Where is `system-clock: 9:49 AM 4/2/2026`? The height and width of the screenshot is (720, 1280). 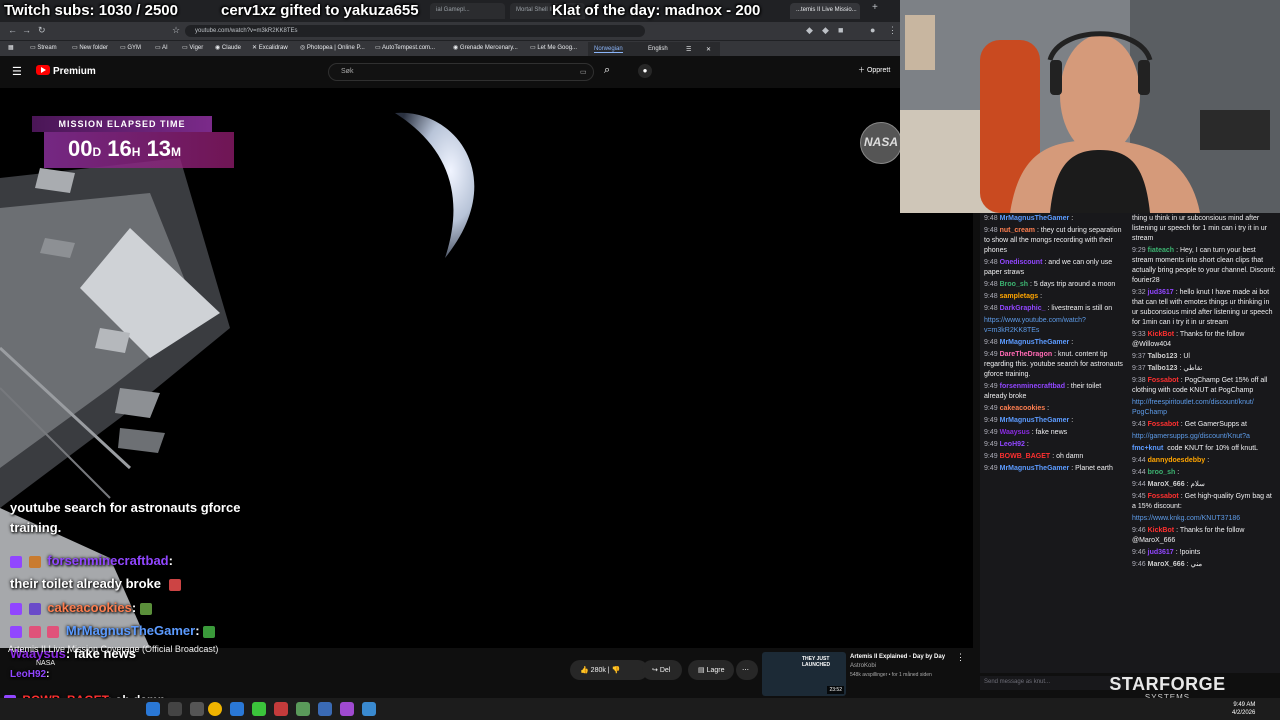
system-clock: 9:49 AM 4/2/2026 is located at coordinates (1243, 709).